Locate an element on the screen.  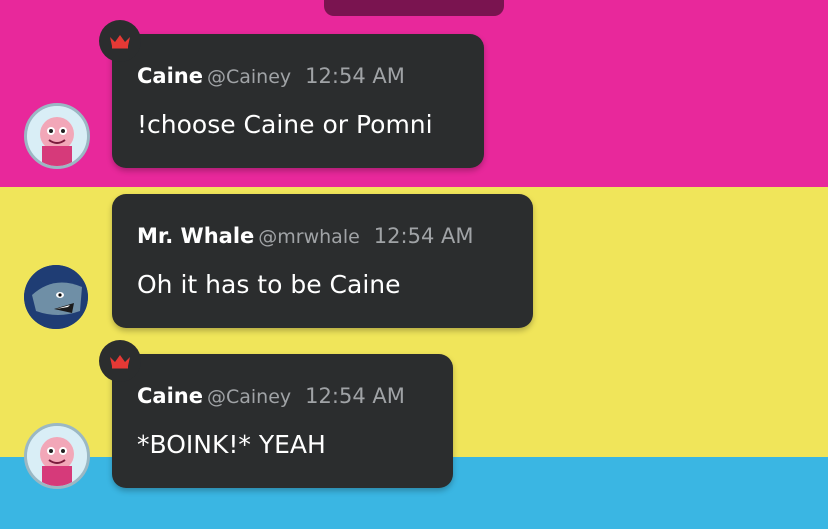
message-text: *BOINK!* YEAH is located at coordinates (231, 444).